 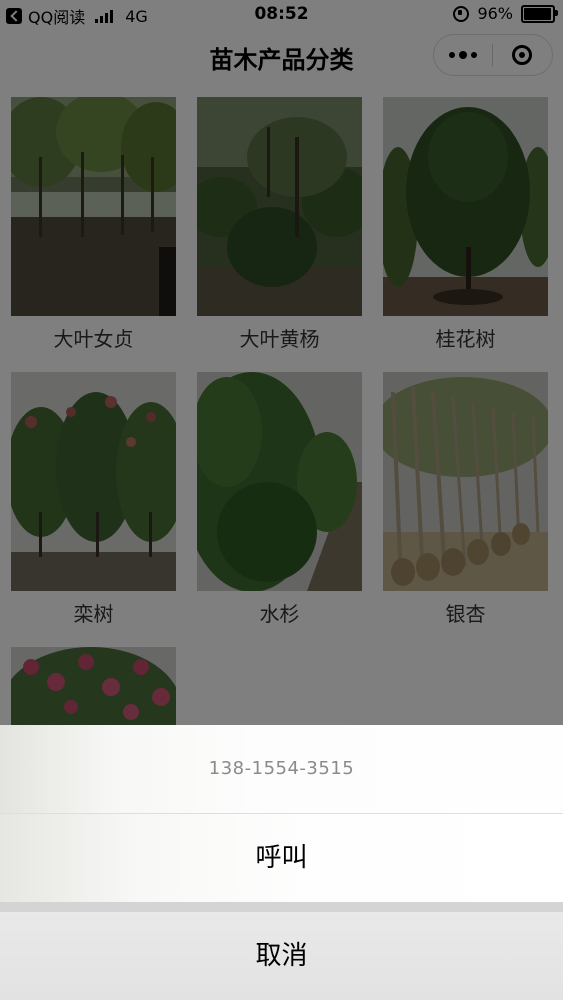 What do you see at coordinates (281, 907) in the screenshot?
I see `sheet-separator` at bounding box center [281, 907].